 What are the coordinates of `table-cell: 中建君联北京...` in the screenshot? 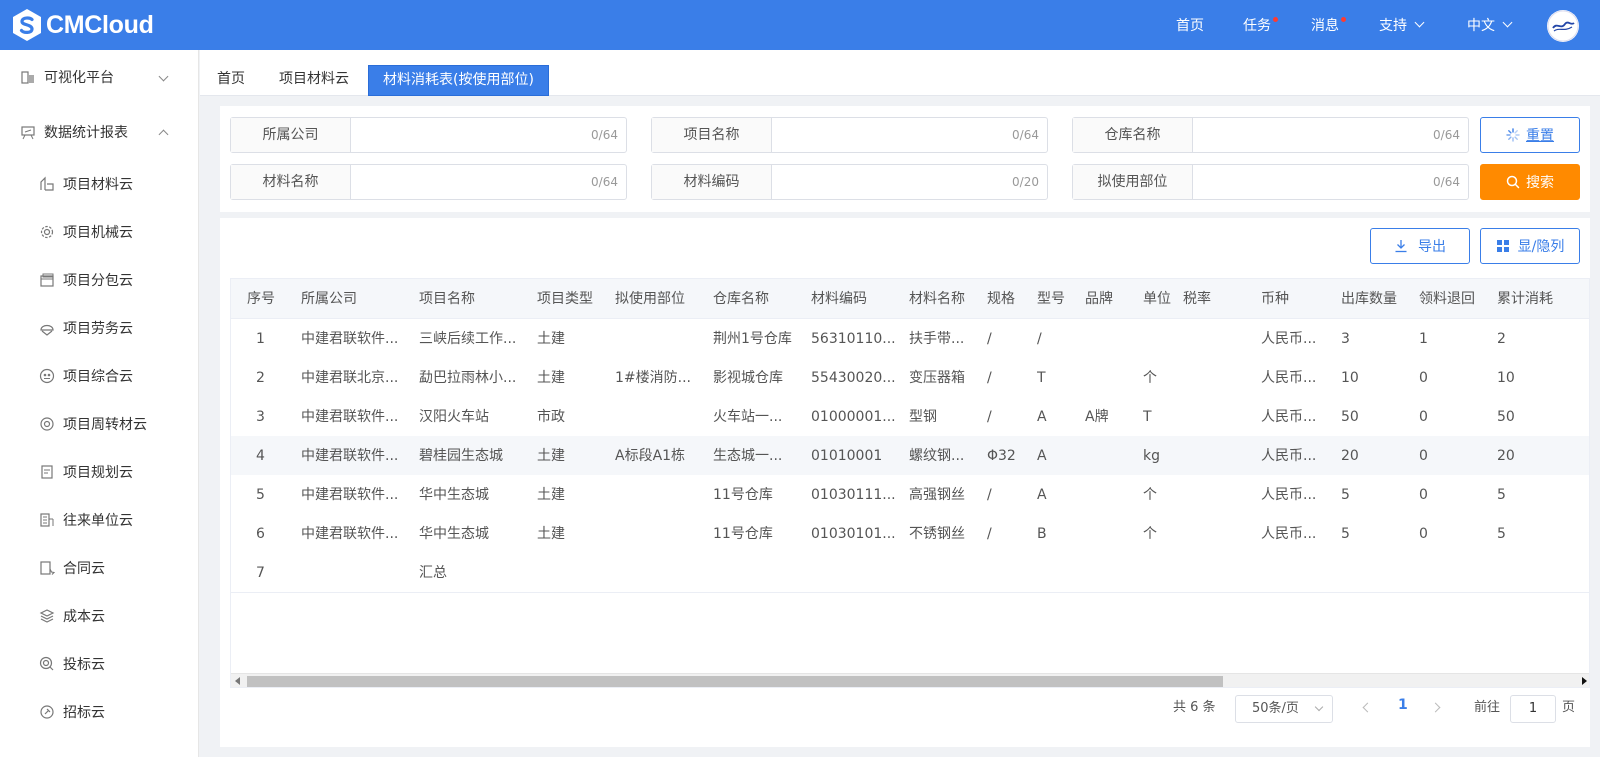 It's located at (350, 378).